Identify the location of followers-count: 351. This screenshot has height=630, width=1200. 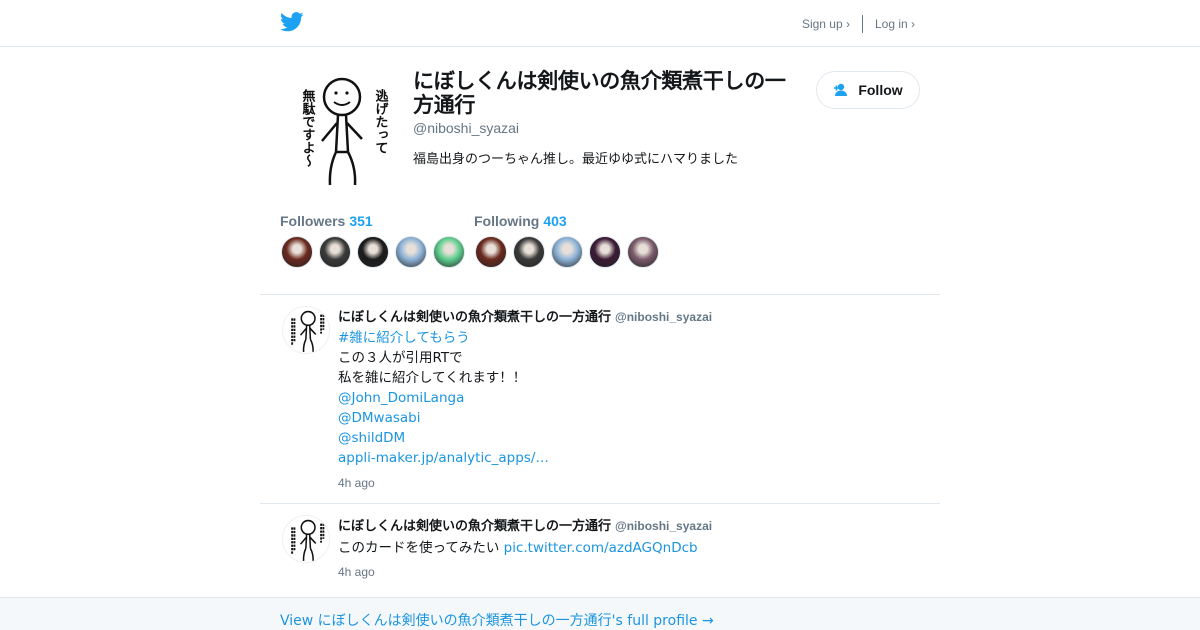
(361, 221).